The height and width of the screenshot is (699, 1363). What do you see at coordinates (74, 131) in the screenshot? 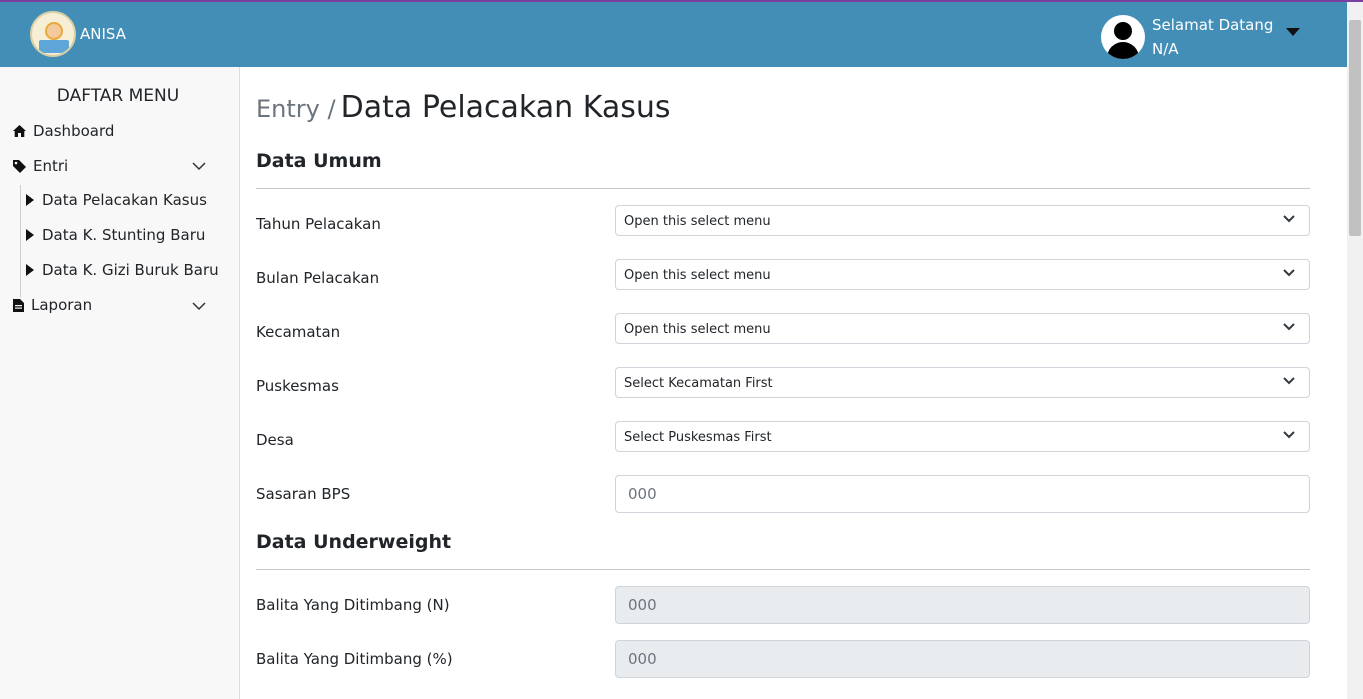
I see `sidebar-item-label: Dashboard` at bounding box center [74, 131].